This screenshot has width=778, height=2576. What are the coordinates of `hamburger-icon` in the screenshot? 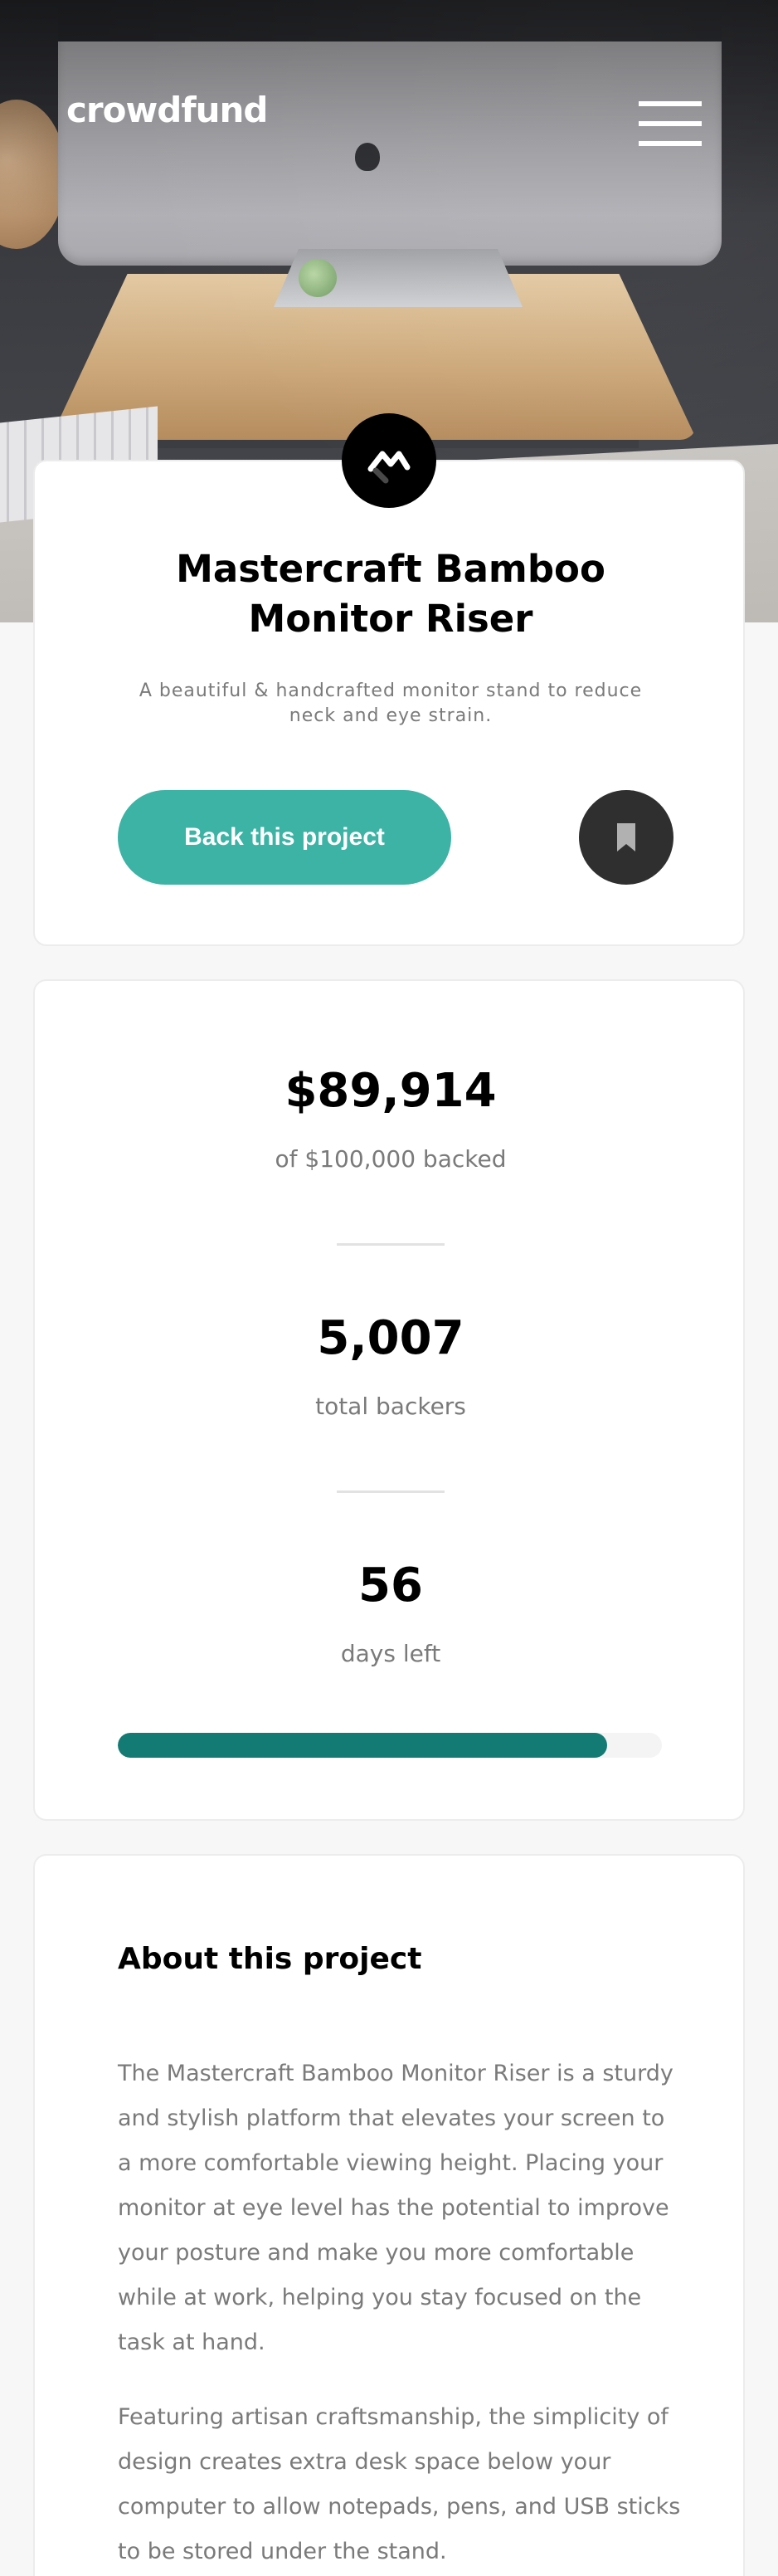 It's located at (671, 125).